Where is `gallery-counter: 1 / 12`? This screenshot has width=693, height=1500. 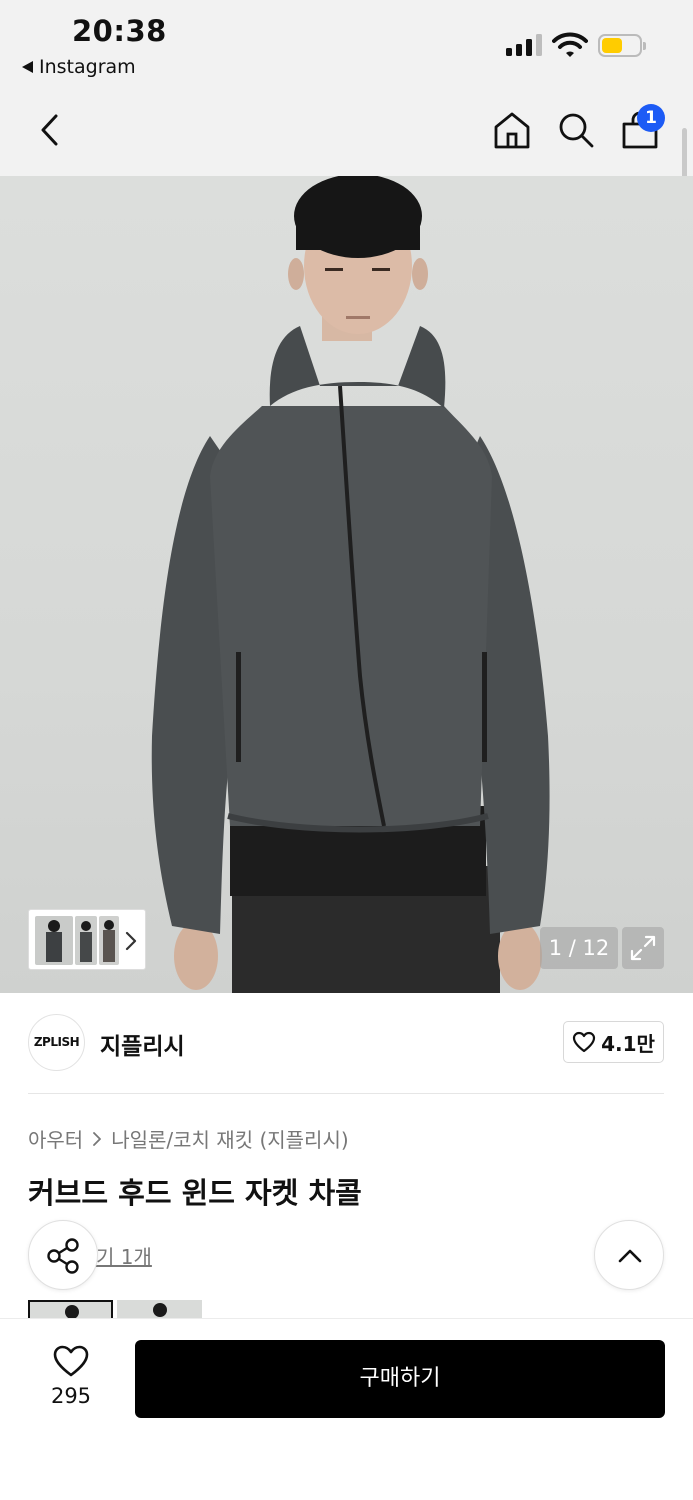 gallery-counter: 1 / 12 is located at coordinates (579, 948).